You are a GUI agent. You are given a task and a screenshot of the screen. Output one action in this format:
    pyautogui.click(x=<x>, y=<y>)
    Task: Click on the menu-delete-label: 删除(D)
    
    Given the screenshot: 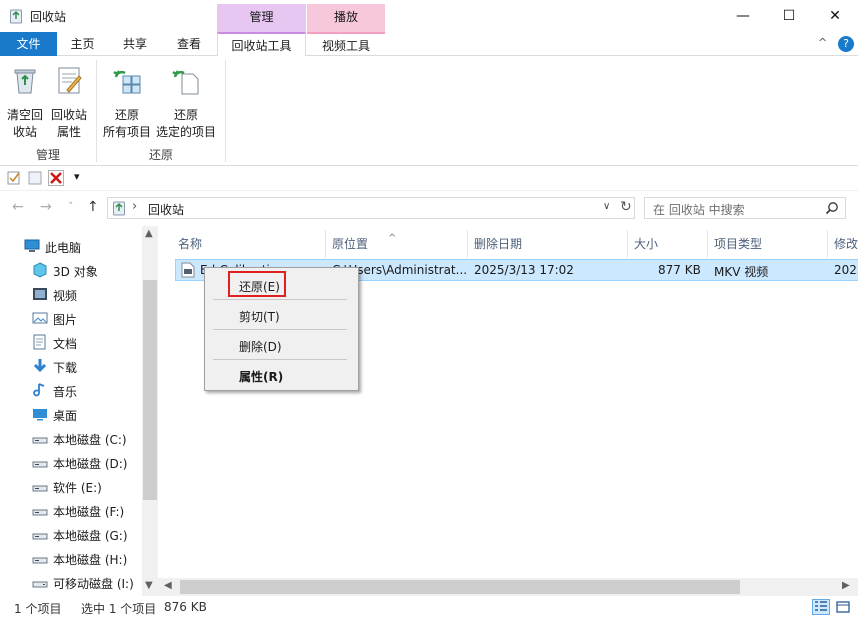 What is the action you would take?
    pyautogui.click(x=260, y=347)
    